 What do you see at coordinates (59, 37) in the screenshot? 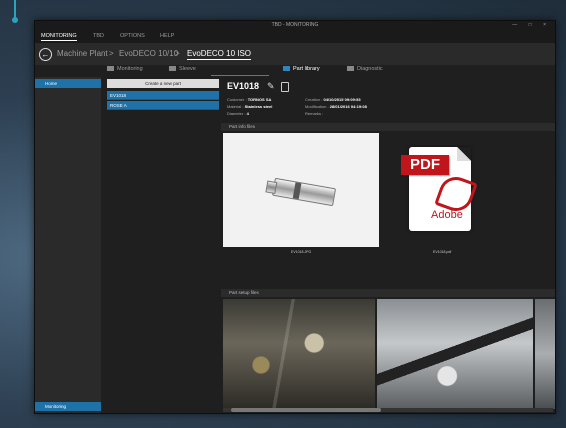
I see `menu-monitoring: MONITORING` at bounding box center [59, 37].